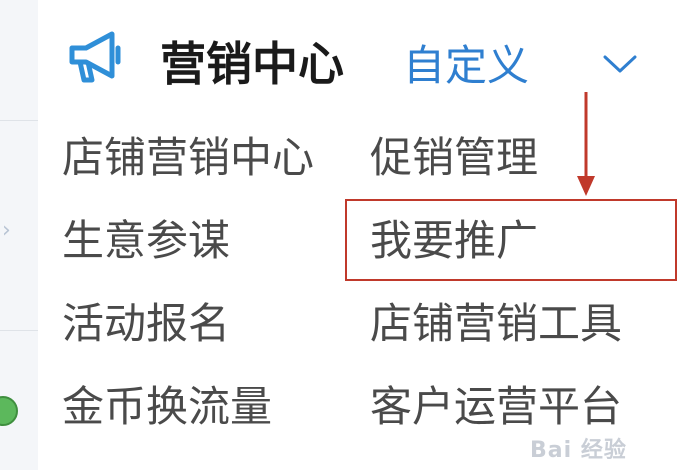  Describe the element at coordinates (496, 407) in the screenshot. I see `menu-item-customer-operations-platform: 客户运营平台` at that location.